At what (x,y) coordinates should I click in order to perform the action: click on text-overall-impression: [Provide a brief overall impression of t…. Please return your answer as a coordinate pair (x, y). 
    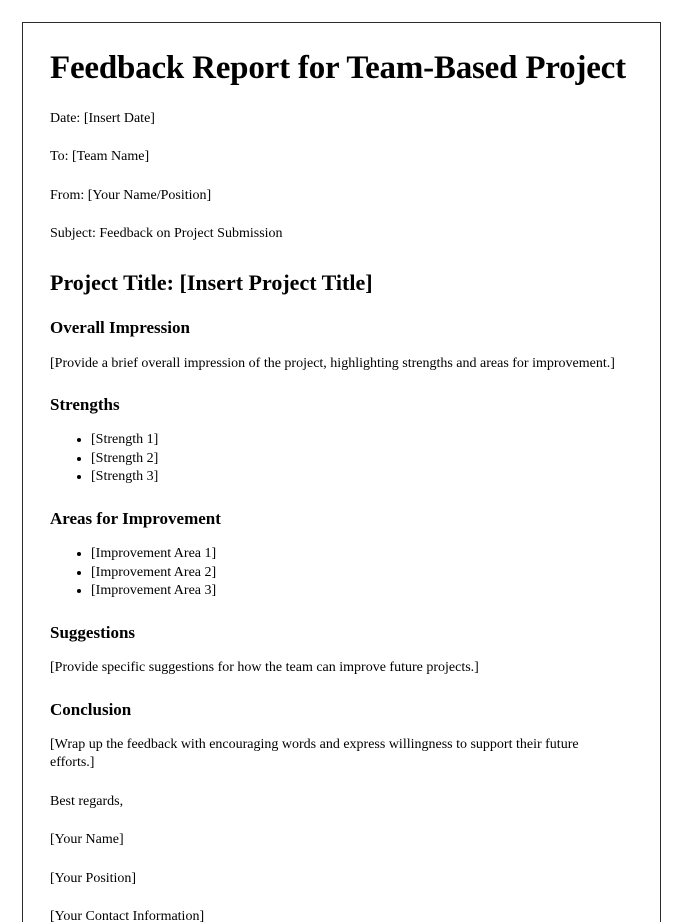
    Looking at the image, I should click on (332, 363).